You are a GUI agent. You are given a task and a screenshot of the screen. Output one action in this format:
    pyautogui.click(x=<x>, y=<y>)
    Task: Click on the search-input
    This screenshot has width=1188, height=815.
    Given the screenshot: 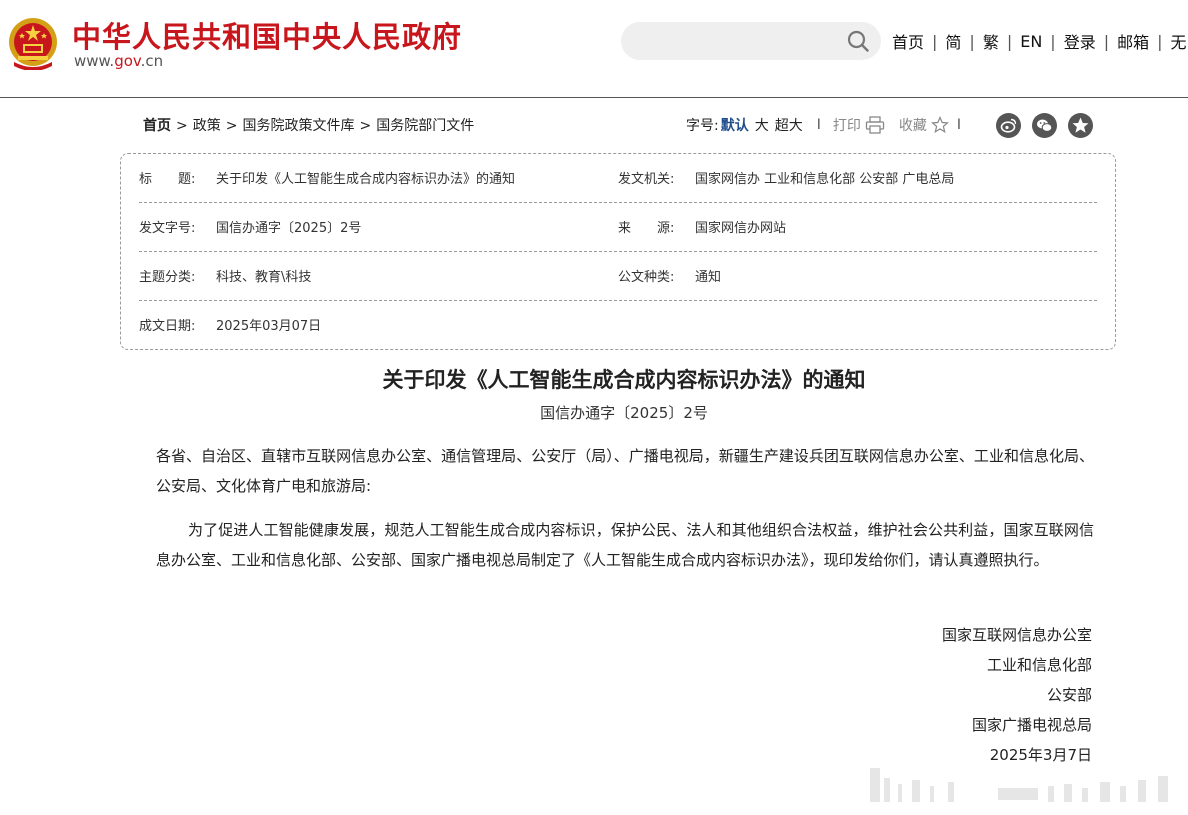 What is the action you would take?
    pyautogui.click(x=739, y=41)
    